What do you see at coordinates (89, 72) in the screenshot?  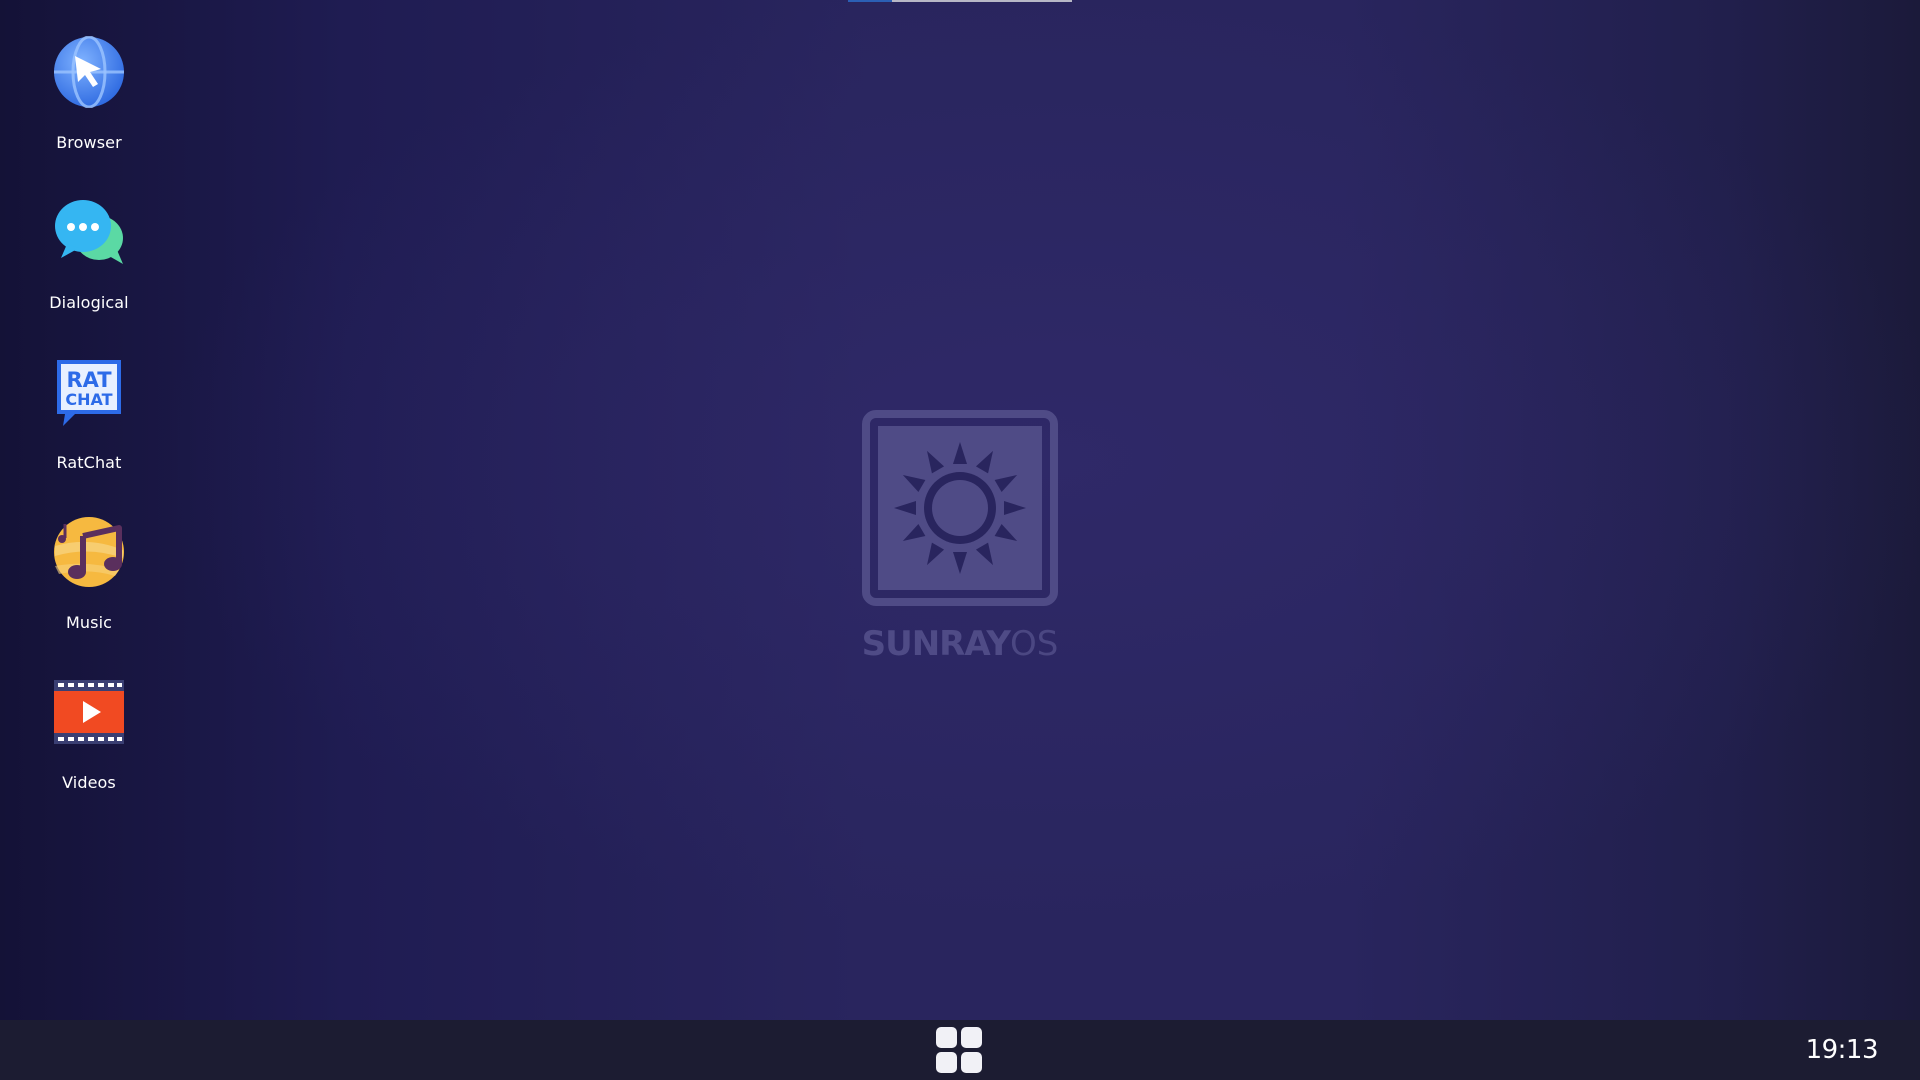 I see `browser-icon` at bounding box center [89, 72].